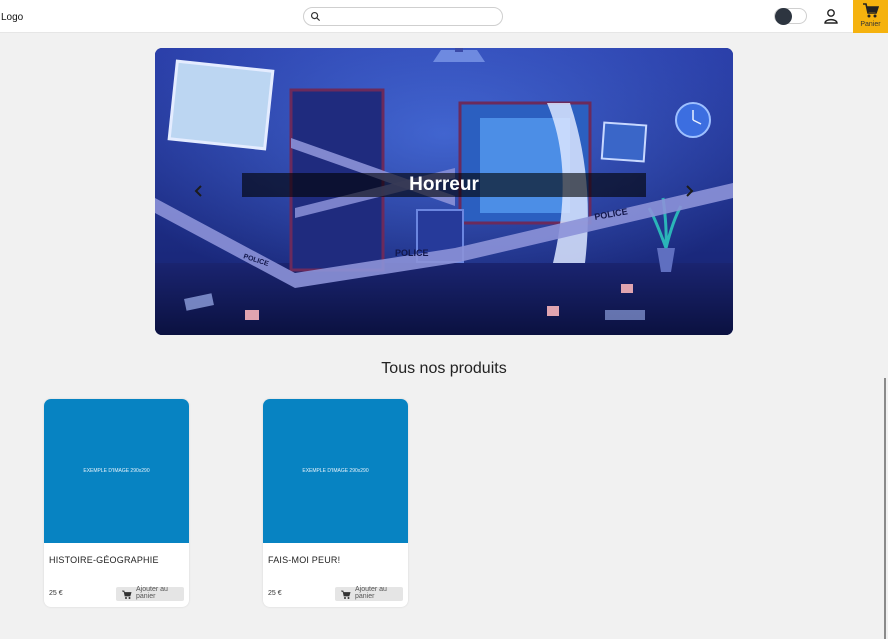  I want to click on cart-button: Panier, so click(870, 16).